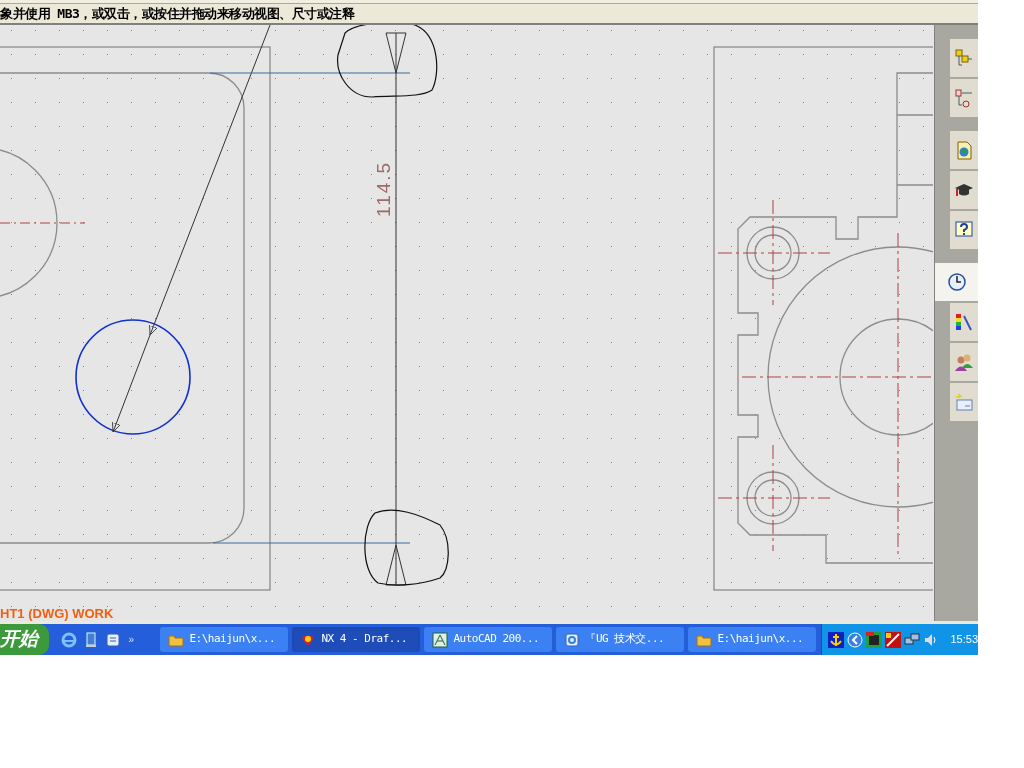 This screenshot has height=768, width=1024. What do you see at coordinates (177, 13) in the screenshot?
I see `prompt-text: 象并使用 MB3，或双击，或按住并拖动来移动视图、尺寸或注释` at bounding box center [177, 13].